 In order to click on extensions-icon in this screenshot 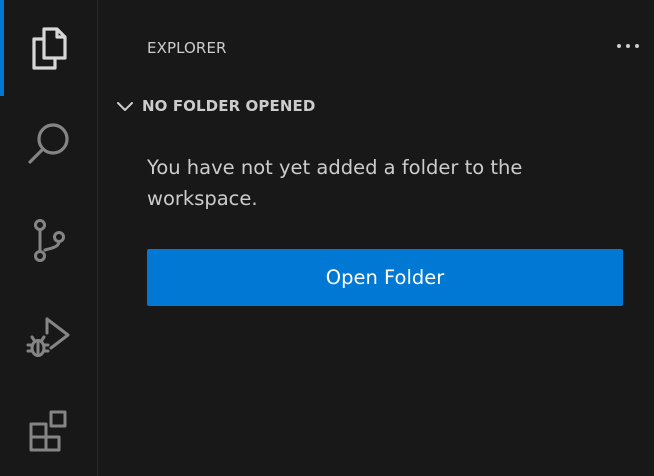, I will do `click(49, 432)`.